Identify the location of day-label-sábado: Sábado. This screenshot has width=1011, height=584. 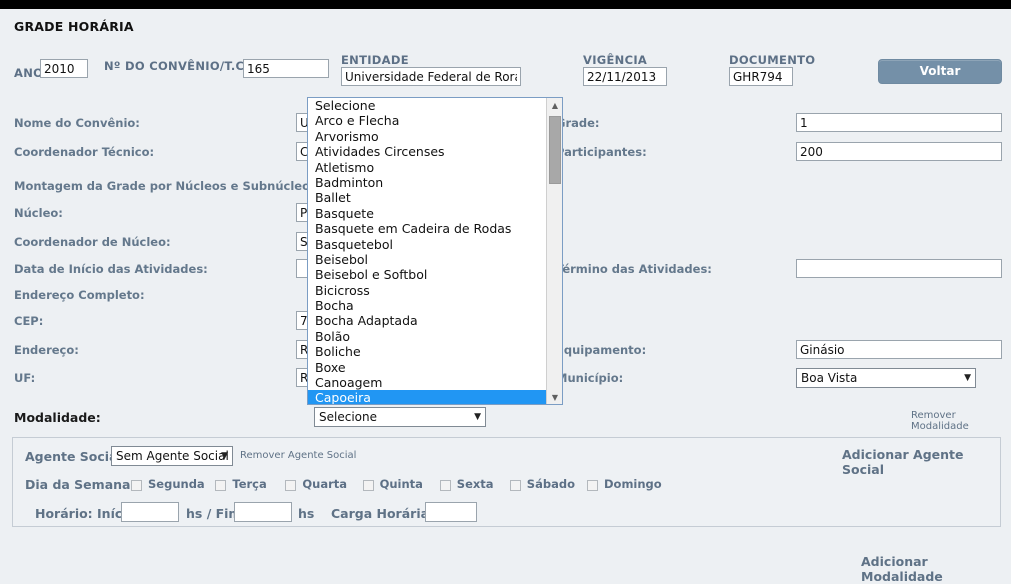
(550, 484).